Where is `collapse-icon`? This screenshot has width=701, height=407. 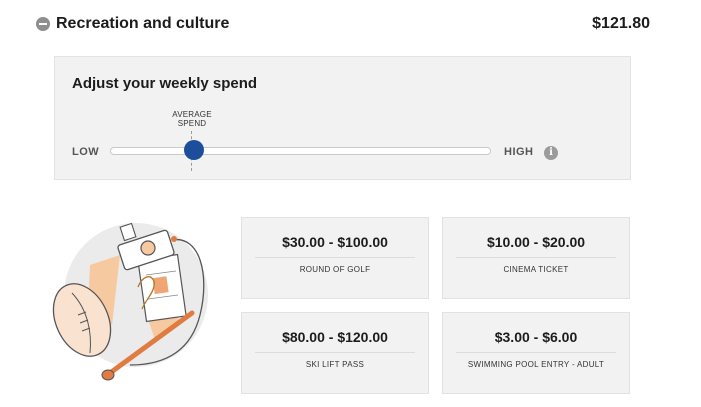
collapse-icon is located at coordinates (43, 24).